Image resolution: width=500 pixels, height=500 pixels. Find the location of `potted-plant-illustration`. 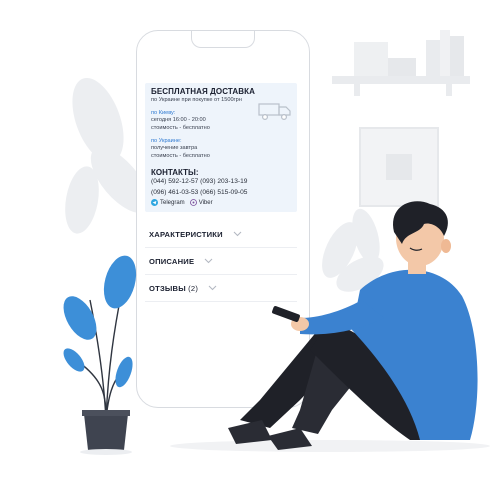

potted-plant-illustration is located at coordinates (100, 355).